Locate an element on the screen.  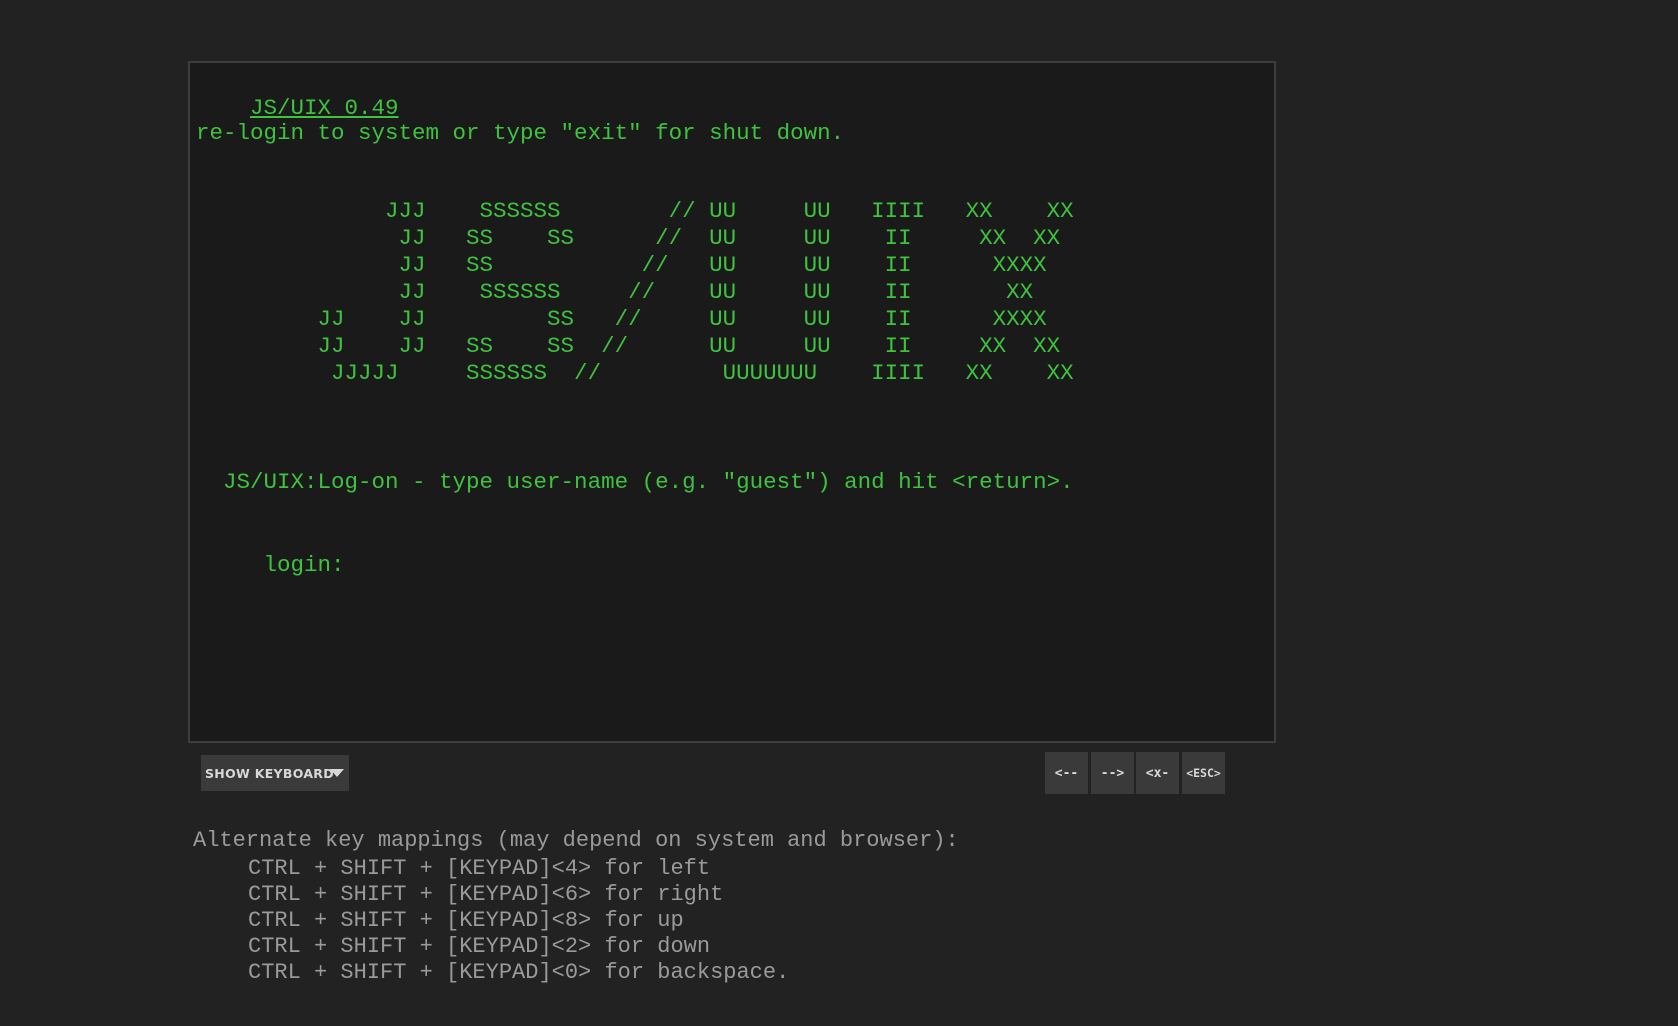
list-item: CTRL + SHIFT + [KEYPAD]<2> for down is located at coordinates (479, 946).